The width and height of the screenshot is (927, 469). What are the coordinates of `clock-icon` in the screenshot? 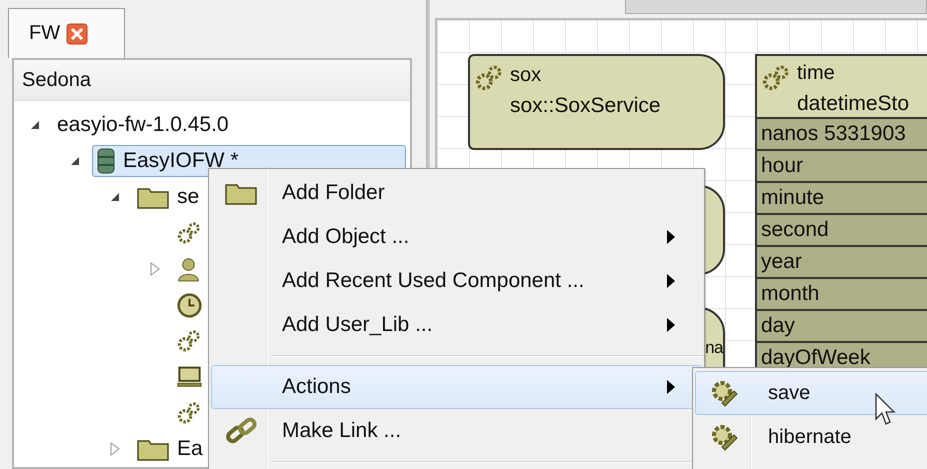 It's located at (189, 305).